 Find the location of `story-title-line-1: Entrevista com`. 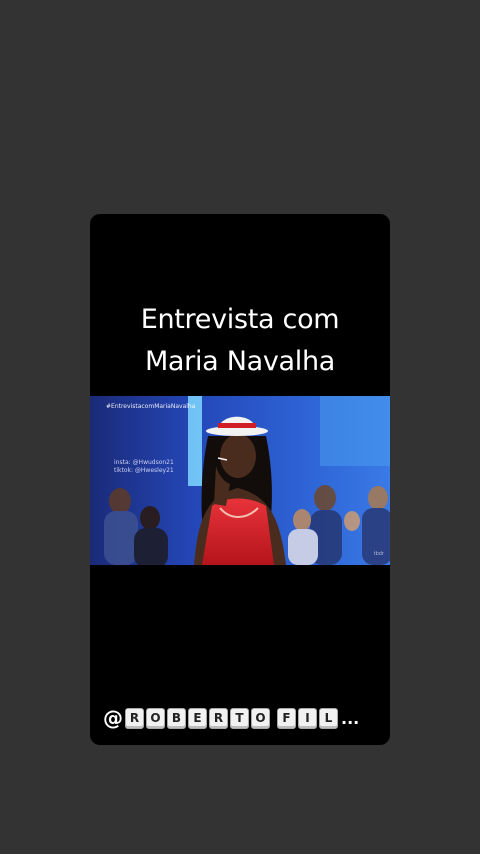

story-title-line-1: Entrevista com is located at coordinates (240, 319).